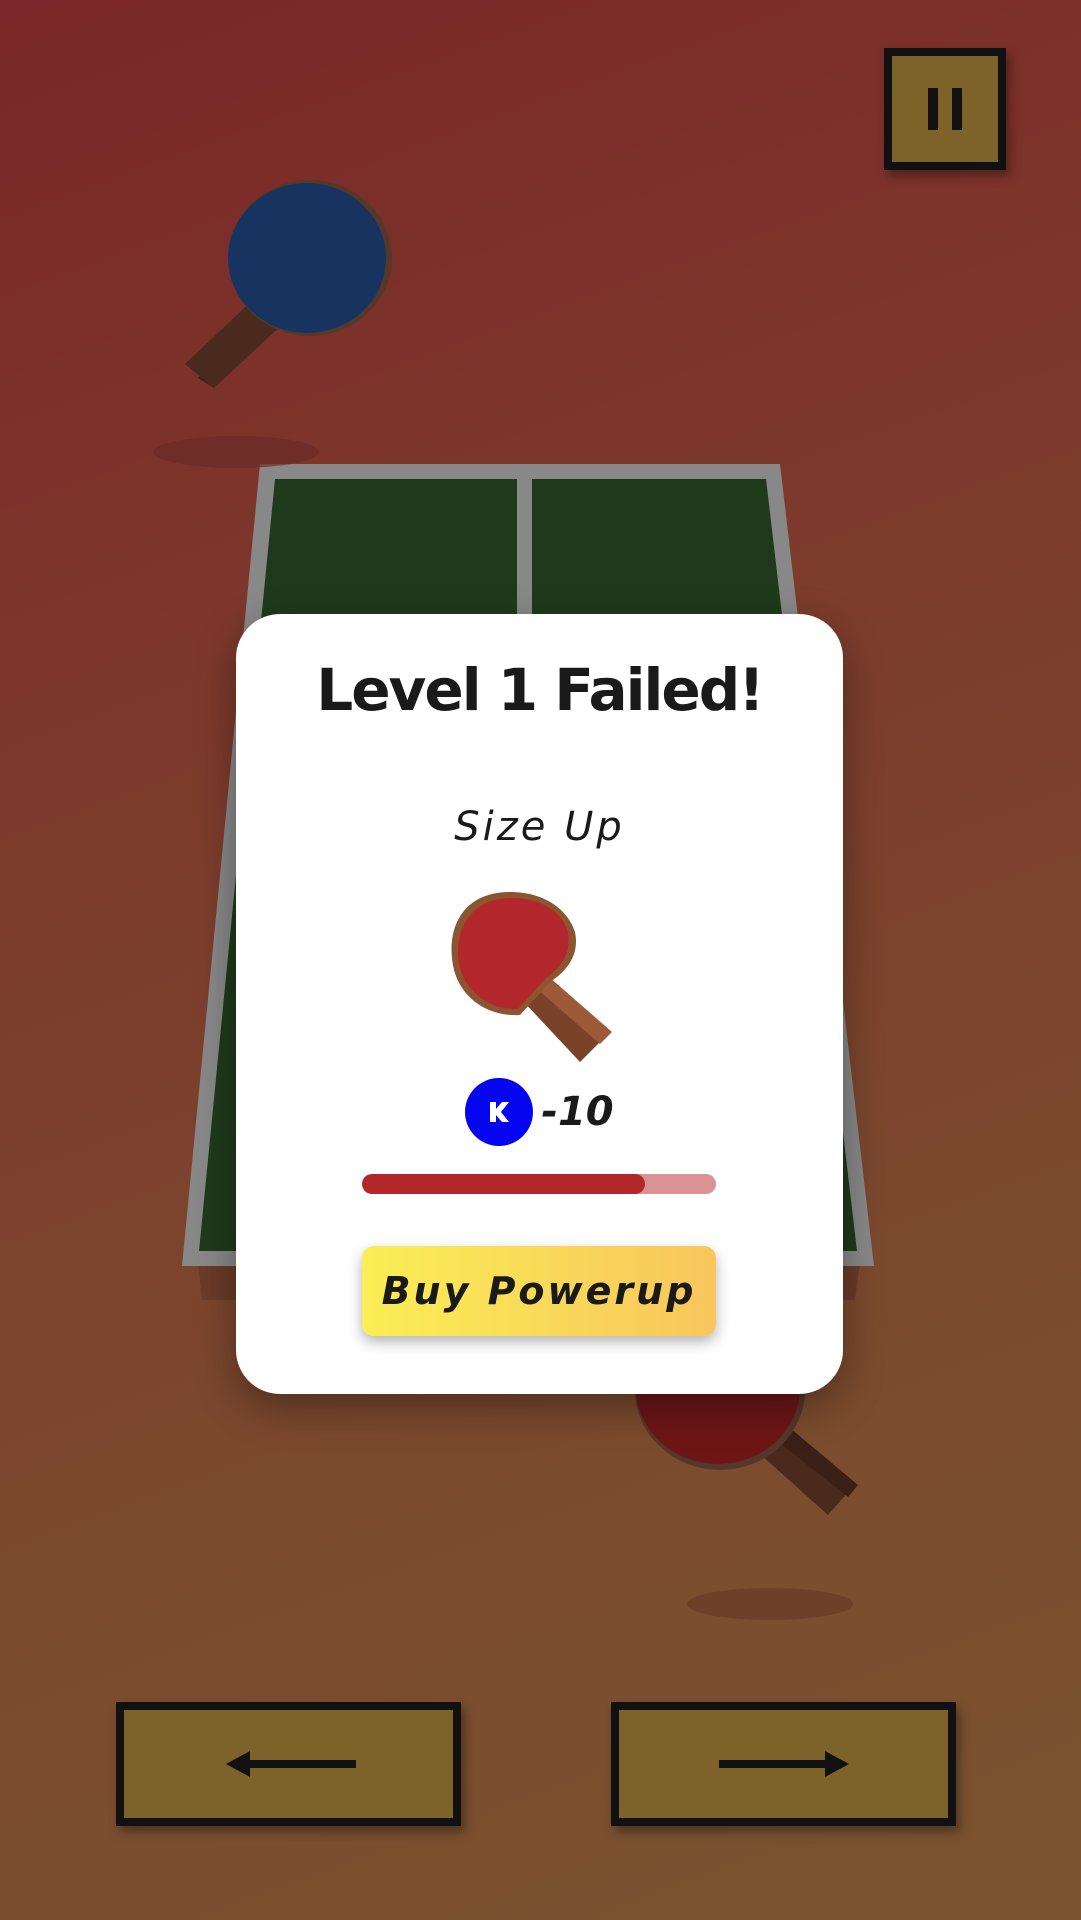 This screenshot has height=1920, width=1081. I want to click on progress-bar, so click(539, 1184).